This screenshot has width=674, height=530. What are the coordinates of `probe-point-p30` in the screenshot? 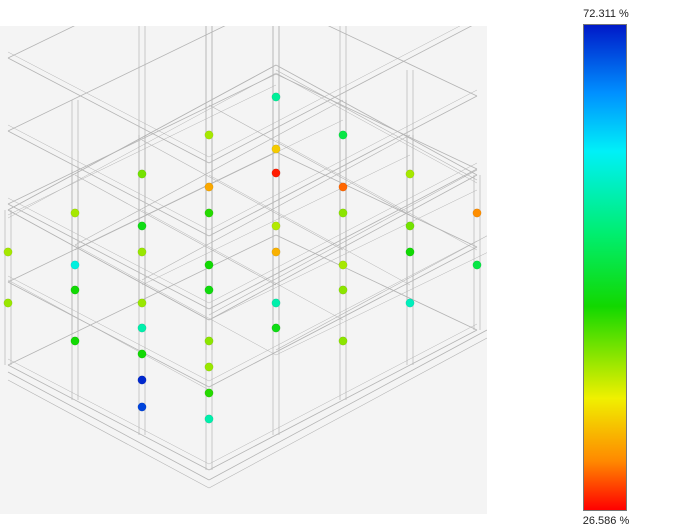 It's located at (343, 290).